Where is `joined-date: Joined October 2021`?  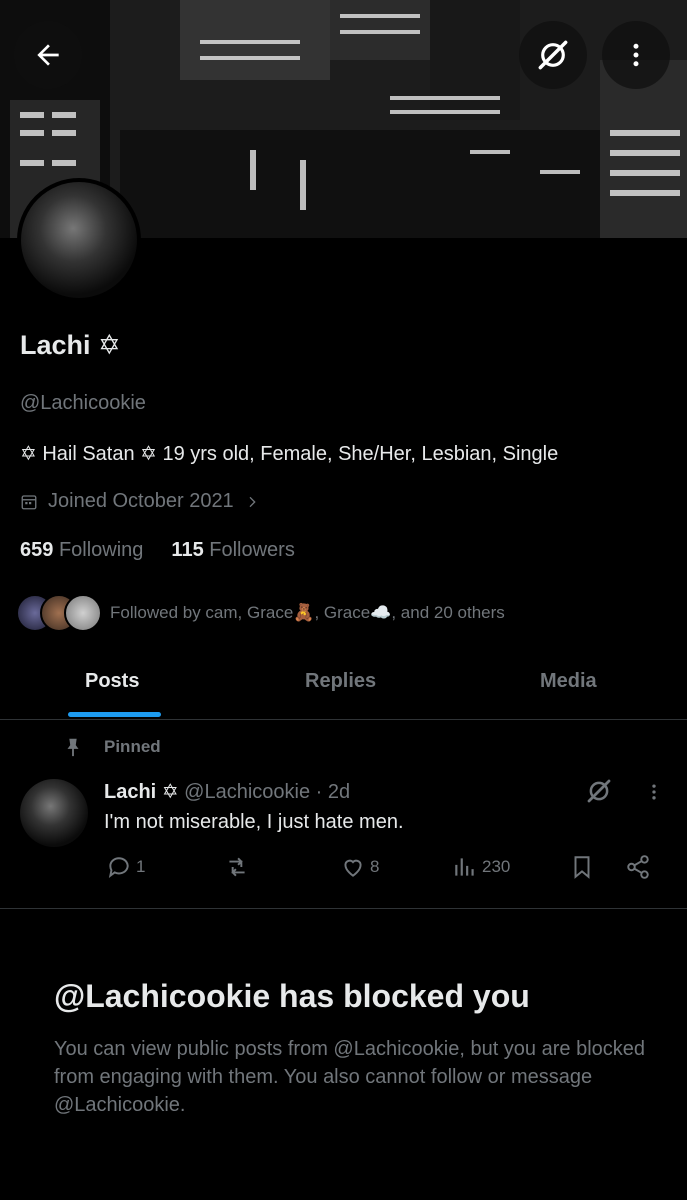 joined-date: Joined October 2021 is located at coordinates (140, 501).